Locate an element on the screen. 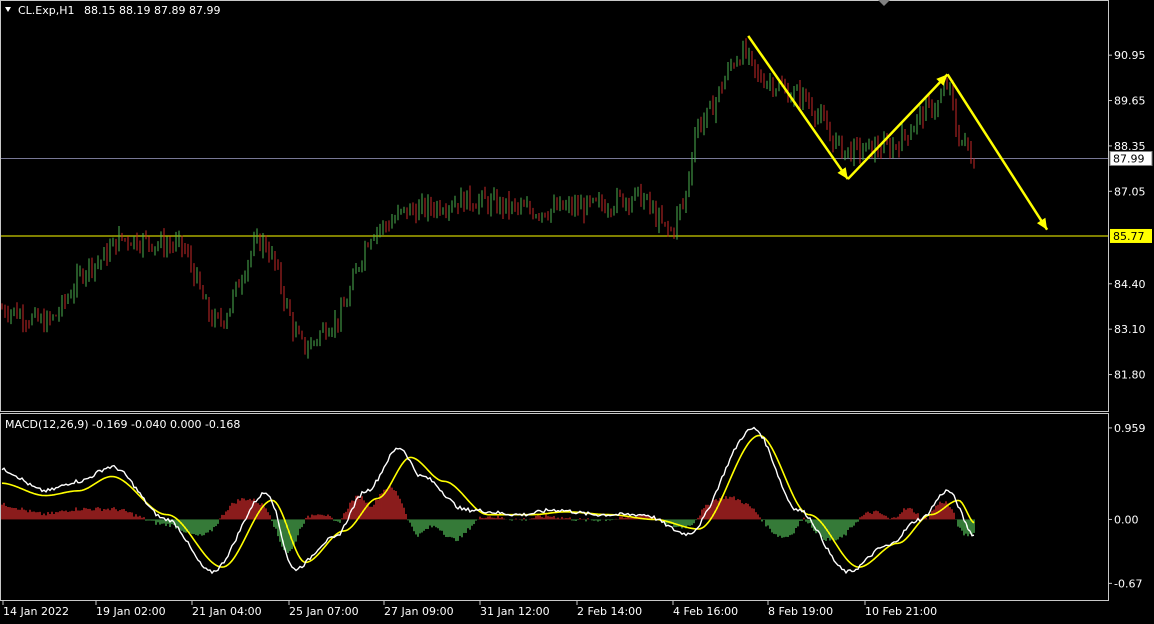 This screenshot has height=624, width=1154. macd-tick-label: 0.00 is located at coordinates (1126, 519).